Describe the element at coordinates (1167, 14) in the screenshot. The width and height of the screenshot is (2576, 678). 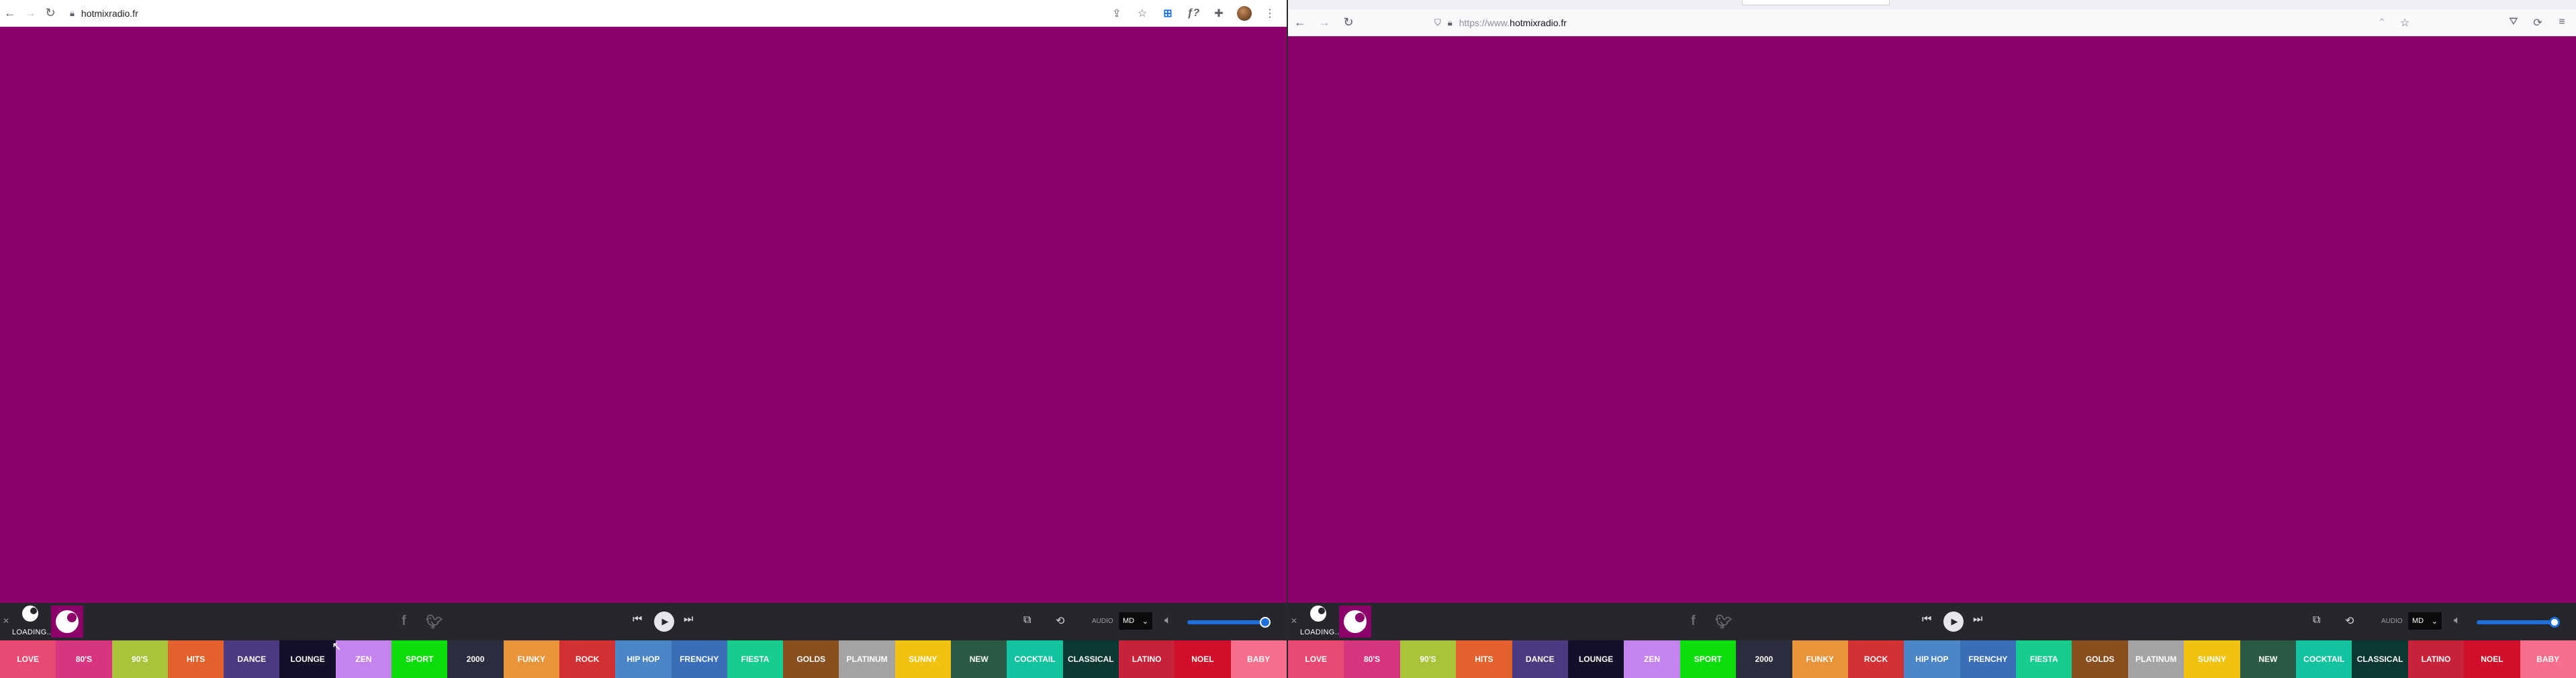
I see `extension-translate-icon: ⊞` at that location.